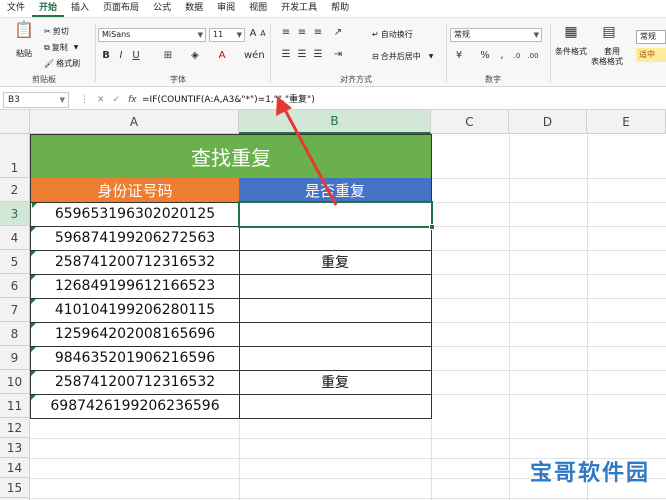 The width and height of the screenshot is (666, 500). Describe the element at coordinates (226, 8) in the screenshot. I see `menu-review: 审阅` at that location.